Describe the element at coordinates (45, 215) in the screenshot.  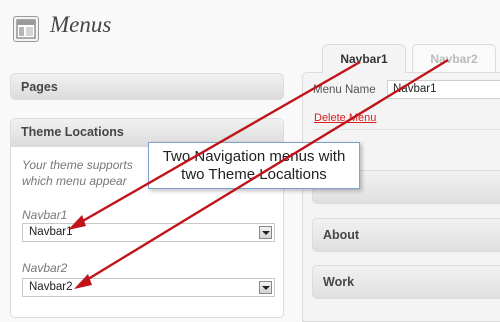
I see `location-label-navbar1: Navbar1` at that location.